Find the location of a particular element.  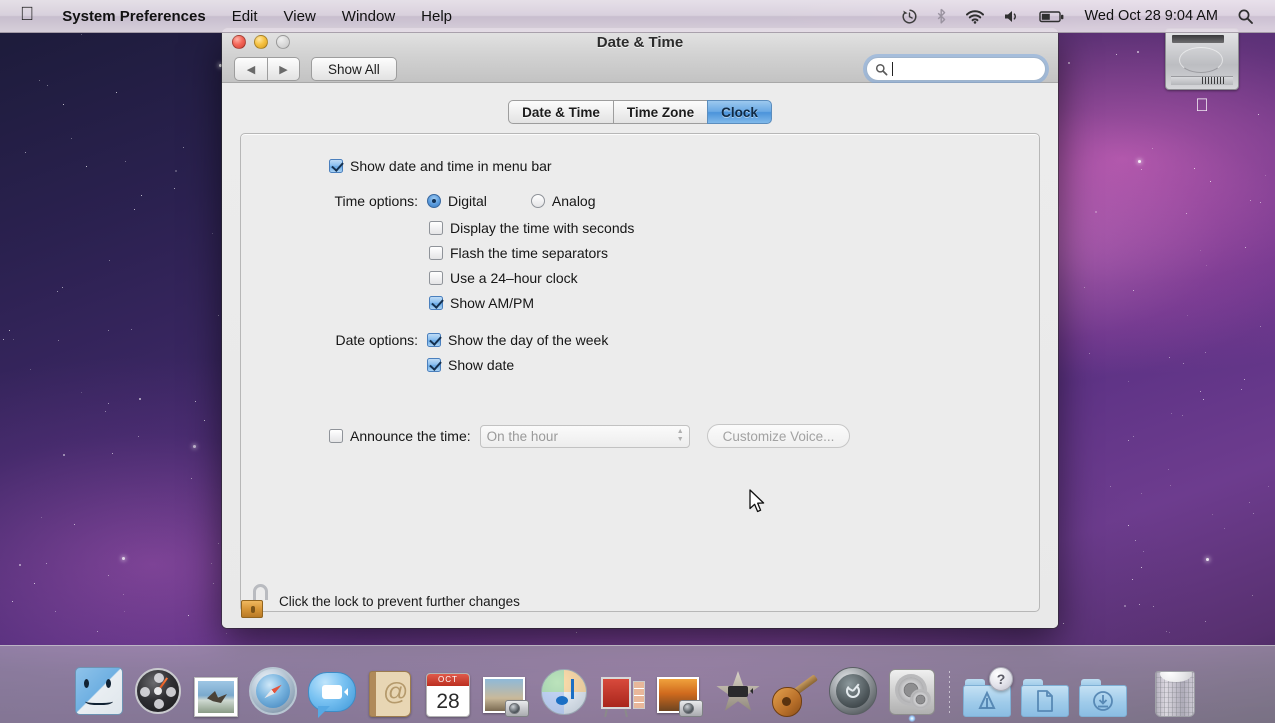

bluetooth-icon is located at coordinates (941, 16).